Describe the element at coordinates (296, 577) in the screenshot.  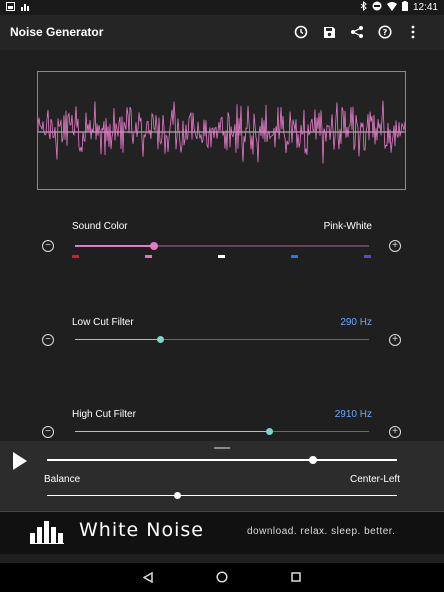
I see `recents-icon` at that location.